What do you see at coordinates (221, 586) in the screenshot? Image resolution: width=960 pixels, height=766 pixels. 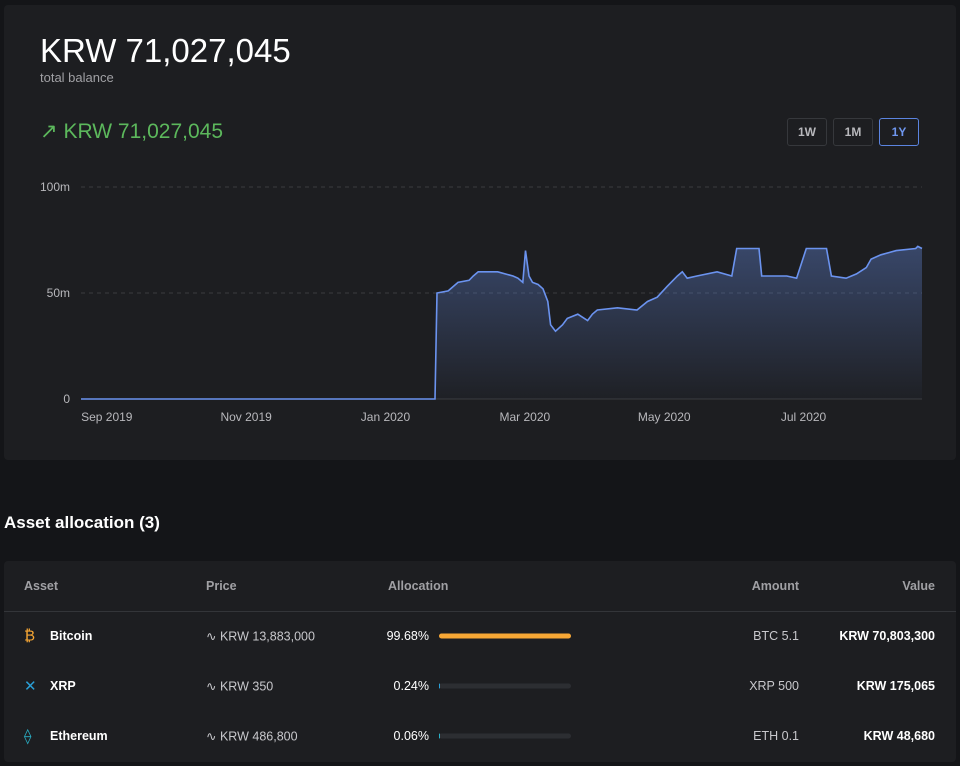 I see `header-price: Price` at bounding box center [221, 586].